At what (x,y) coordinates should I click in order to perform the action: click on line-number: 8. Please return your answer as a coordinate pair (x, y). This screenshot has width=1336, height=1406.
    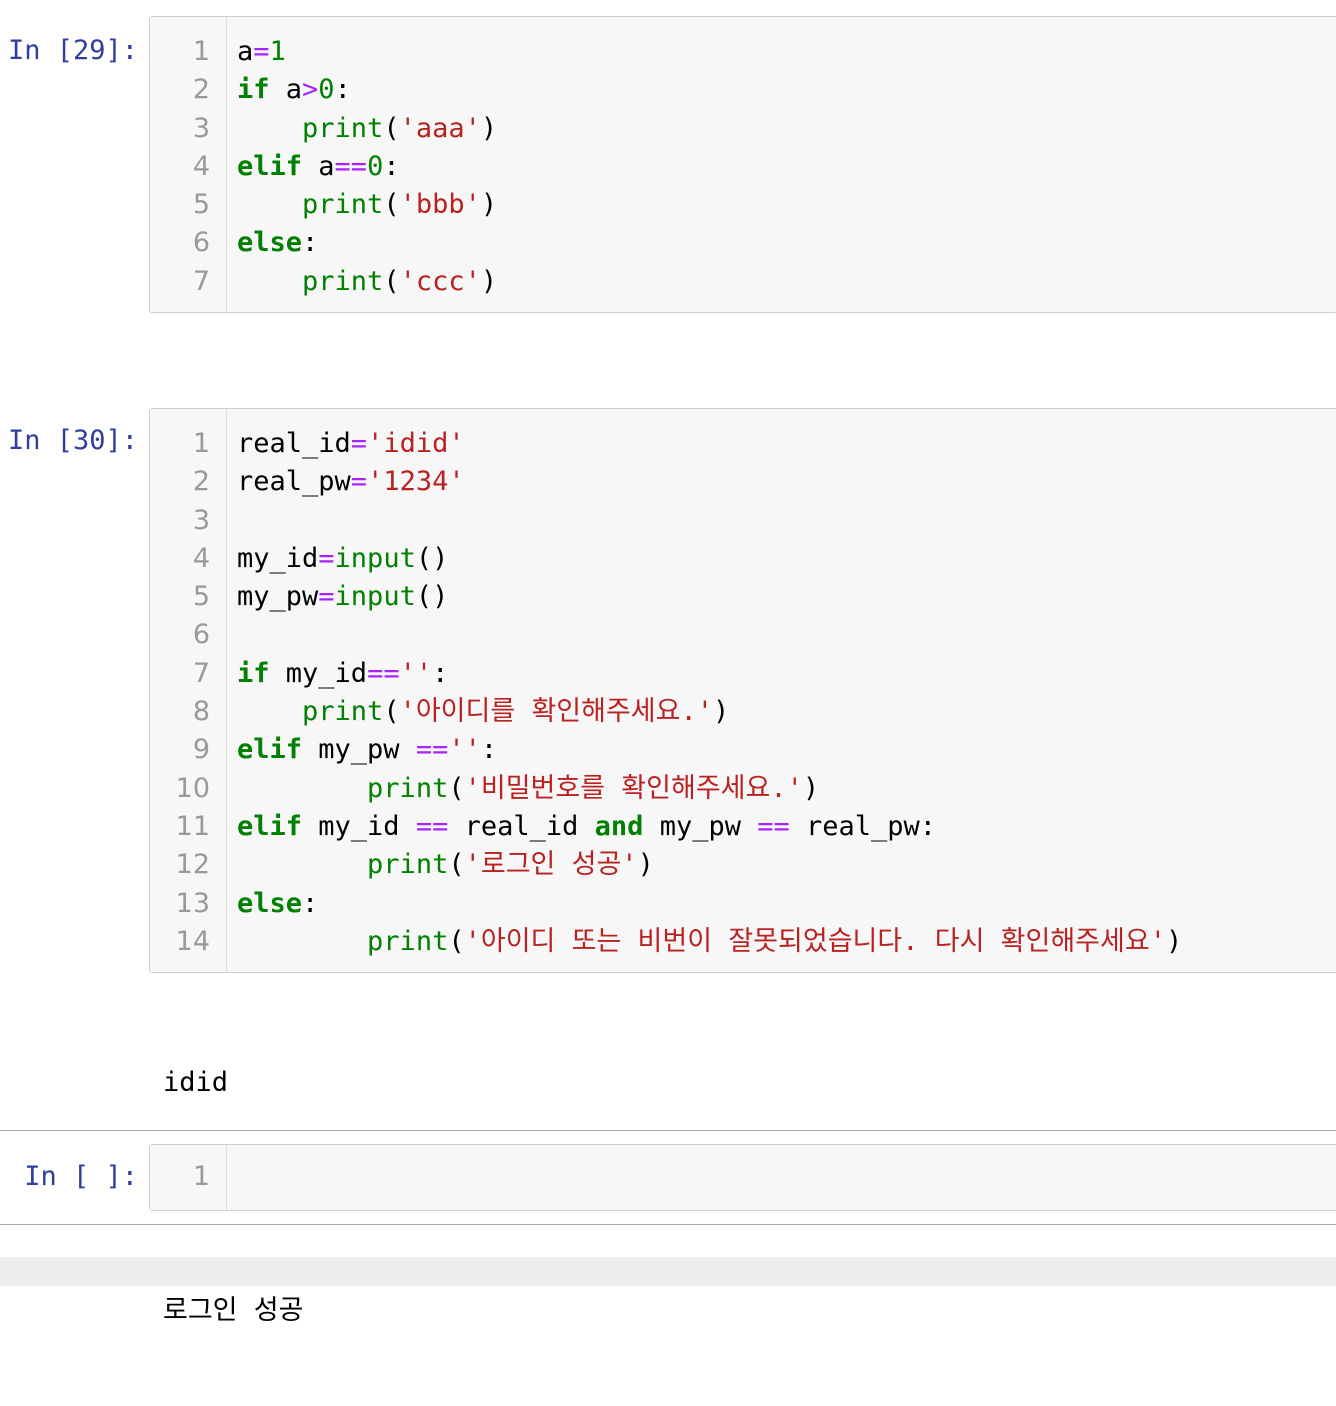
    Looking at the image, I should click on (201, 712).